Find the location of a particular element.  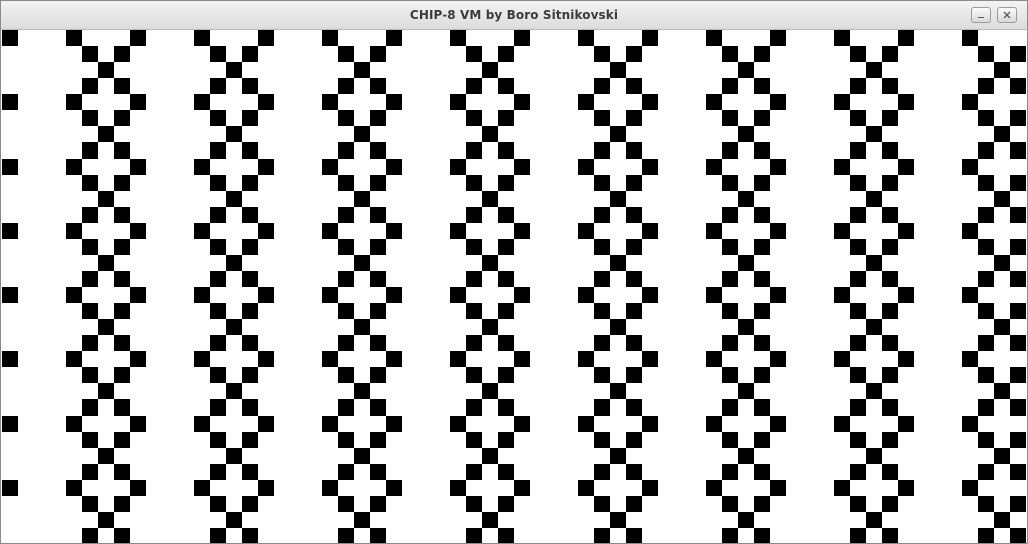

close-button is located at coordinates (1007, 15).